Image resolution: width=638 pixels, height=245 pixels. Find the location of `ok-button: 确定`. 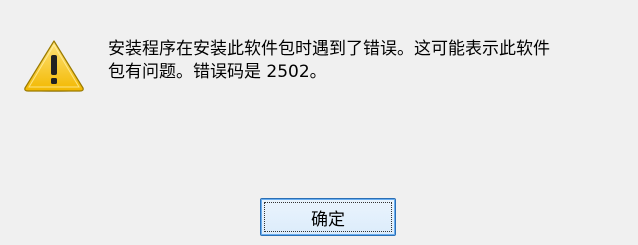

ok-button: 确定 is located at coordinates (328, 217).